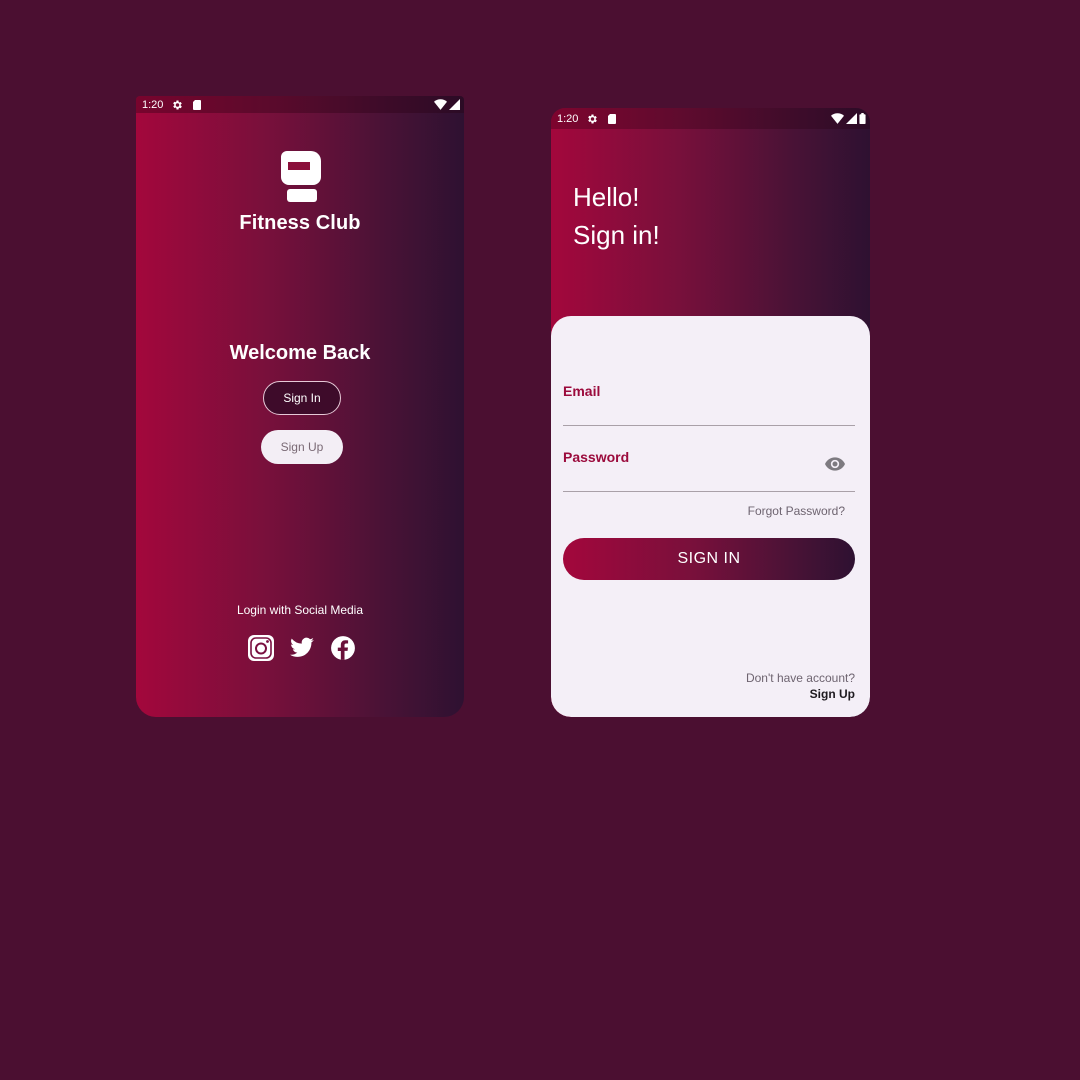  Describe the element at coordinates (709, 559) in the screenshot. I see `sign-in-submit-button: SIGN IN` at that location.